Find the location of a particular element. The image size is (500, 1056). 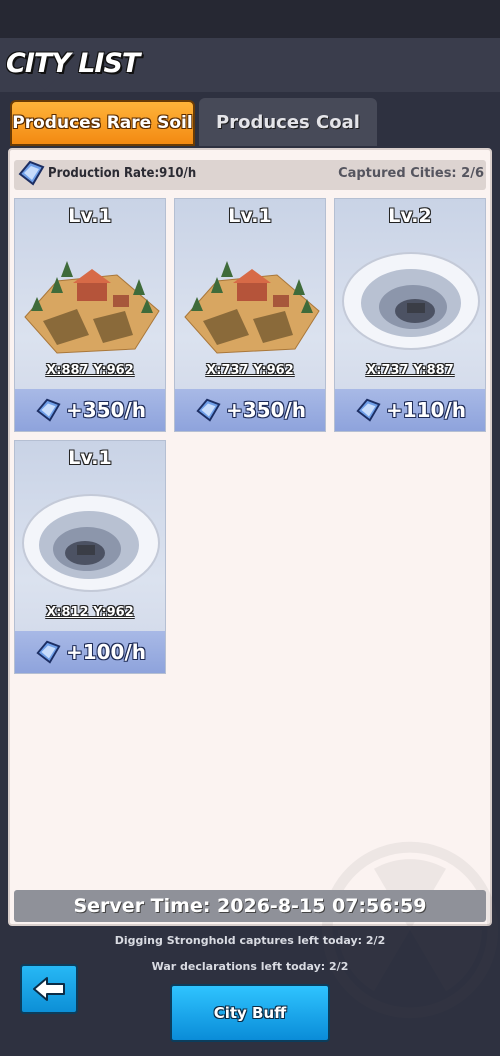

server-time-bar: Server Time: 2026-8-15 07:56:59 is located at coordinates (250, 906).